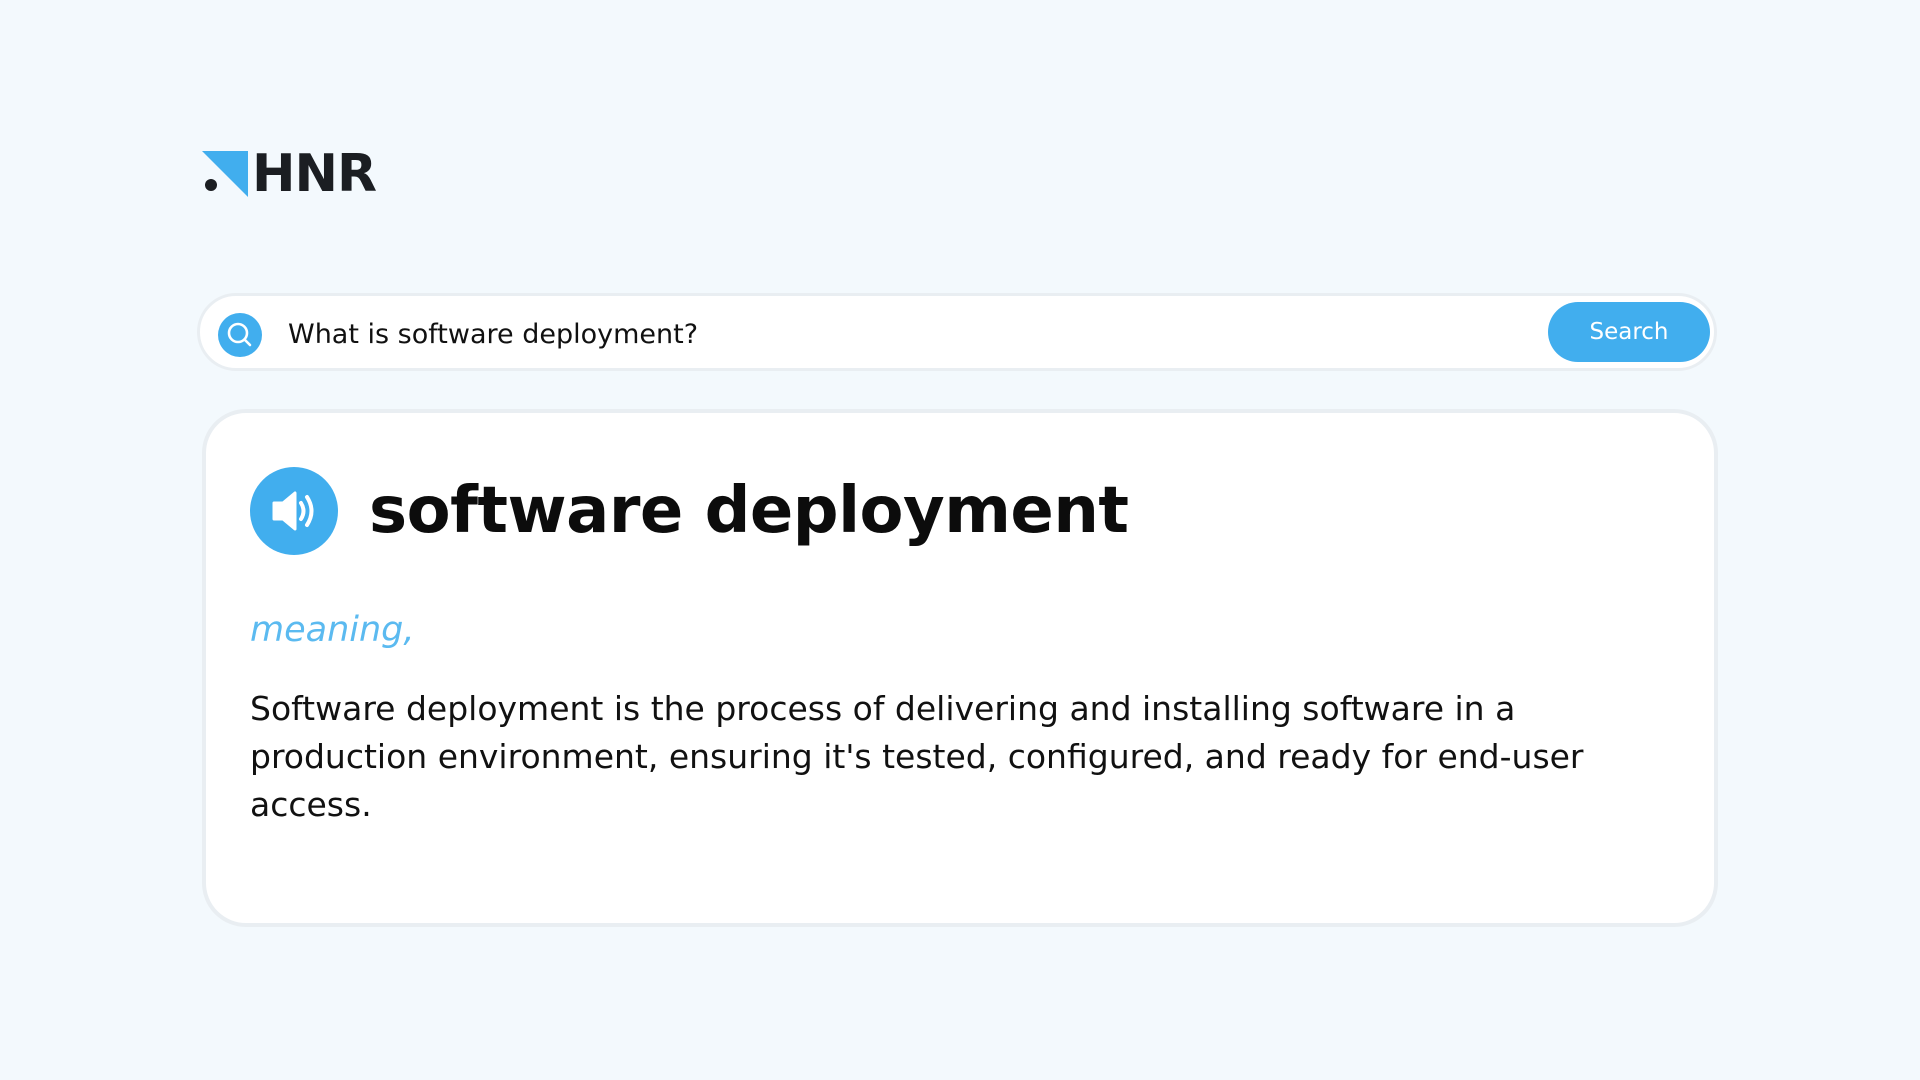 The height and width of the screenshot is (1080, 1920). I want to click on search-bar: Search, so click(957, 332).